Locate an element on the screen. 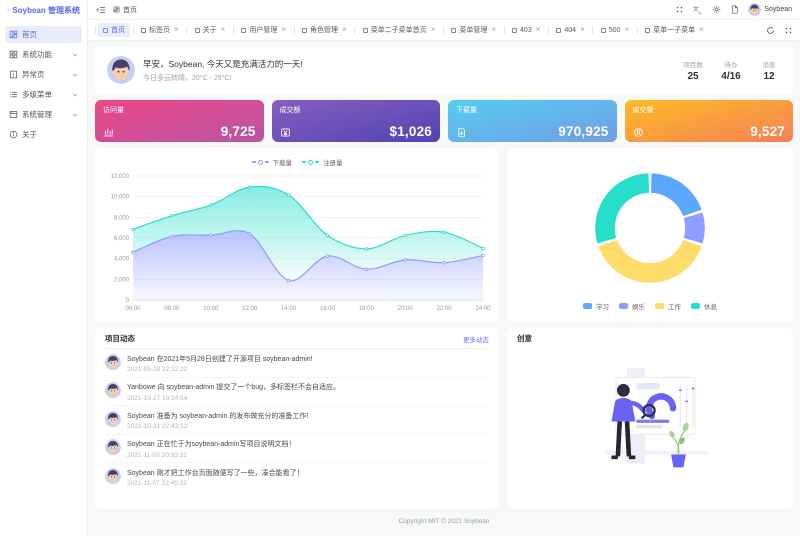 This screenshot has width=800, height=536. news-text: Soybean 准备为 soybean-admin 的发布做充分的准备工作! is located at coordinates (218, 416).